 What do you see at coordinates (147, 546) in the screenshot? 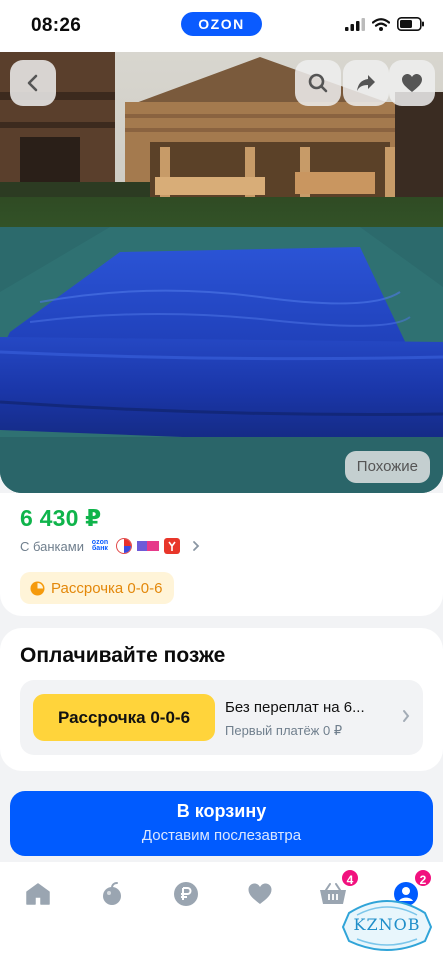
I see `bank-icon-second` at bounding box center [147, 546].